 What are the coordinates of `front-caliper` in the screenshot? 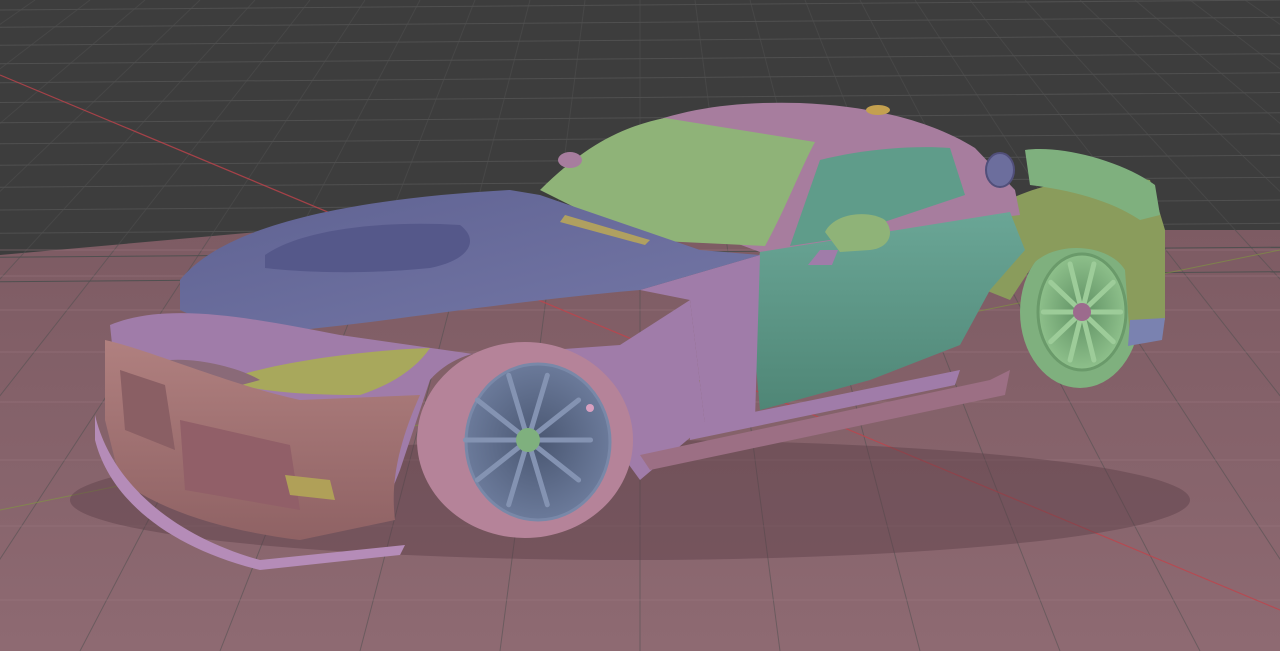 It's located at (590, 408).